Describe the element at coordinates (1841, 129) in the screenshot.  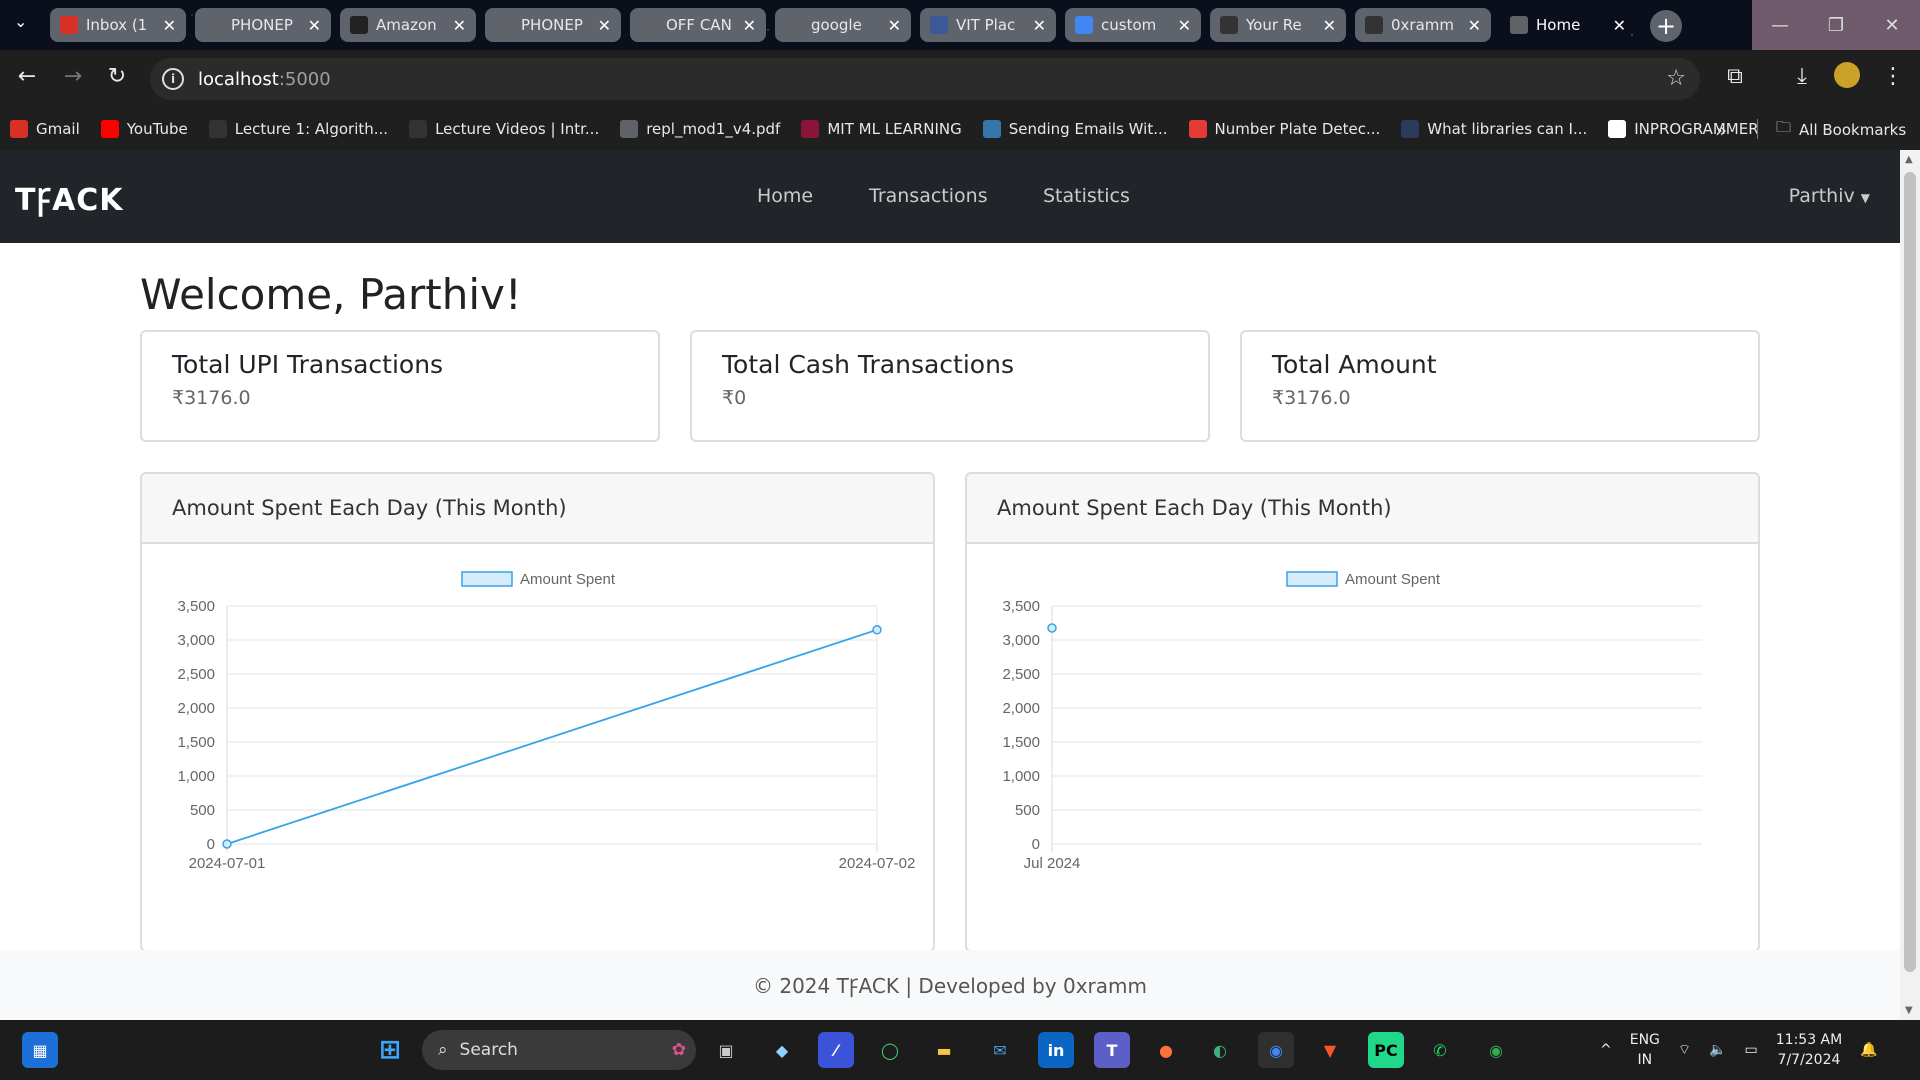
I see `all-bookmarks-button: 🗀 All Bookmarks` at that location.